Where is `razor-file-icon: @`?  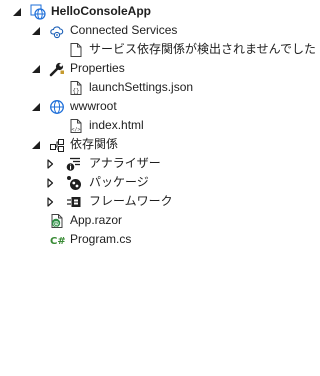 razor-file-icon: @ is located at coordinates (57, 221).